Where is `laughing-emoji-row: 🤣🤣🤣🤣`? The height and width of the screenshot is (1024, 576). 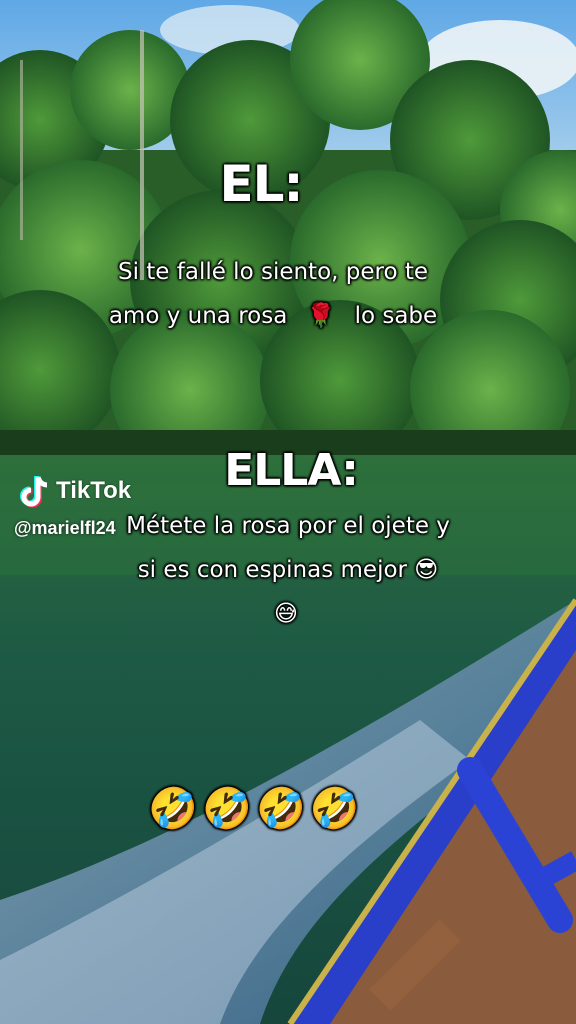 laughing-emoji-row: 🤣🤣🤣🤣 is located at coordinates (256, 809).